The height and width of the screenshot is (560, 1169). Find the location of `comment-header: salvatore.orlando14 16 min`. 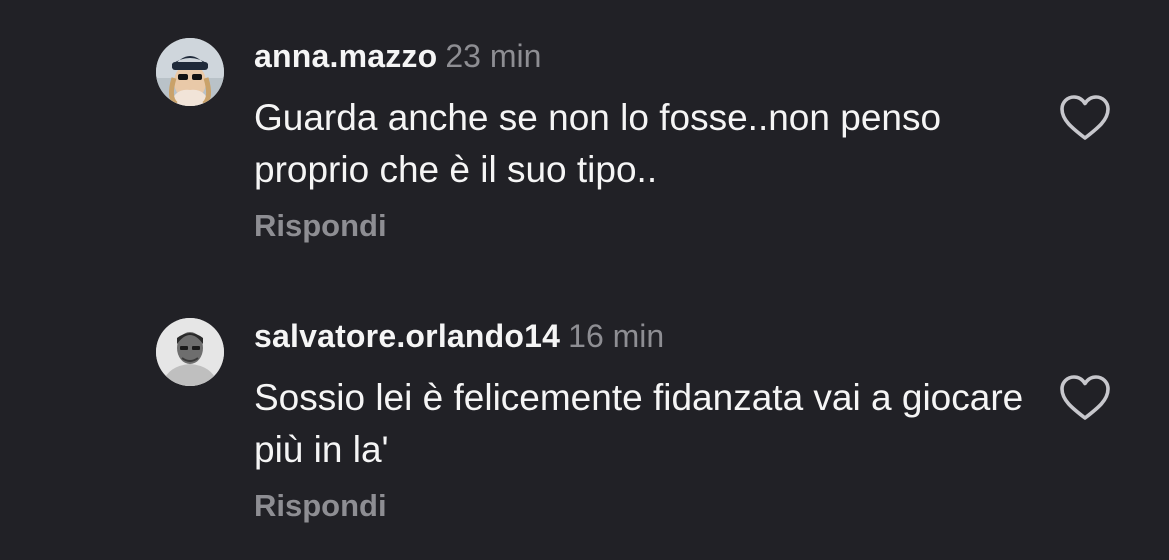

comment-header: salvatore.orlando14 16 min is located at coordinates (459, 336).